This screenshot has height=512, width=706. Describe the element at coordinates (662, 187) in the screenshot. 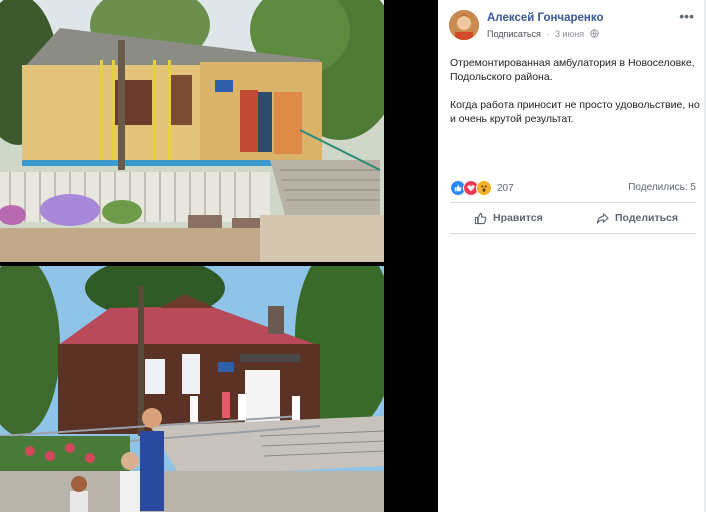

I see `shares-count-link: Поделились: 5` at that location.